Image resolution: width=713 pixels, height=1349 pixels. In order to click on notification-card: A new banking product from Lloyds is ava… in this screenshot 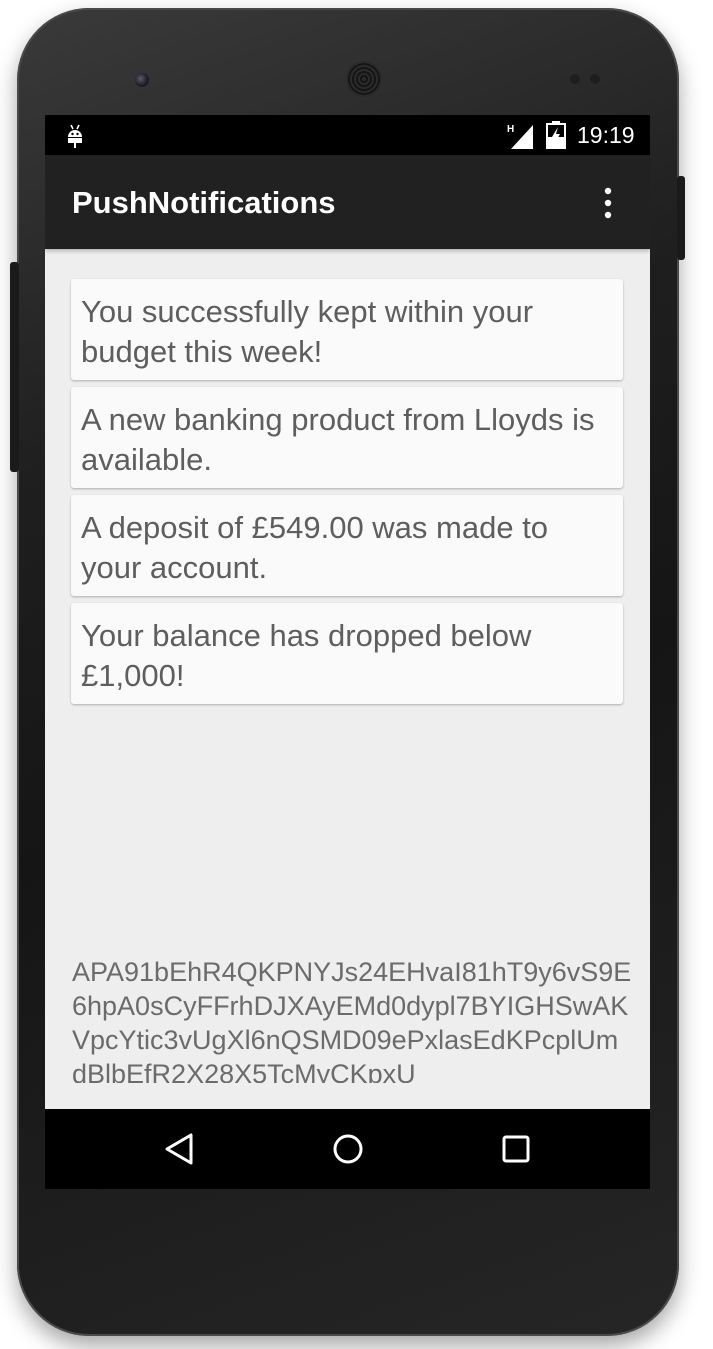, I will do `click(347, 437)`.